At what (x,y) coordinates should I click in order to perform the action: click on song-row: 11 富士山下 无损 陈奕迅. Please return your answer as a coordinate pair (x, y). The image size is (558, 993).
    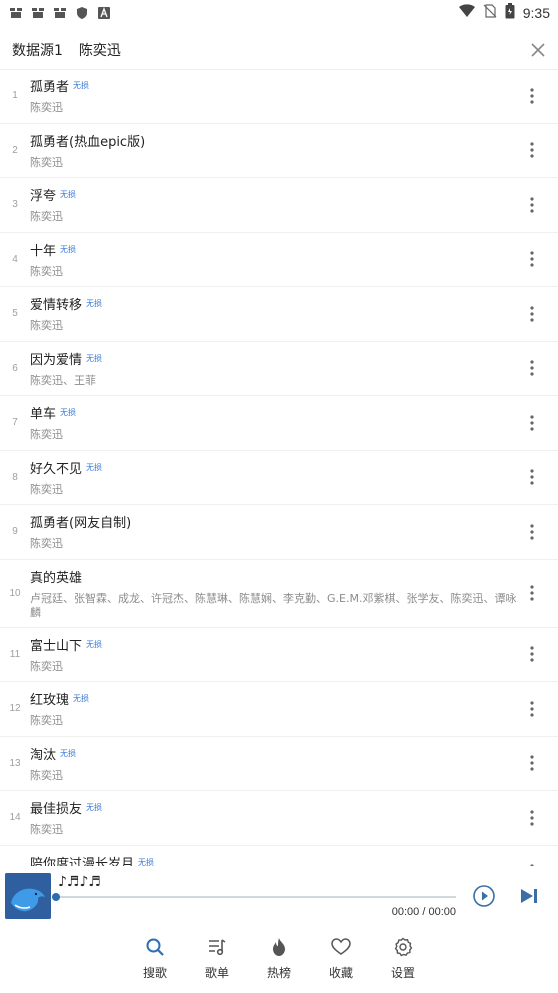
    Looking at the image, I should click on (279, 655).